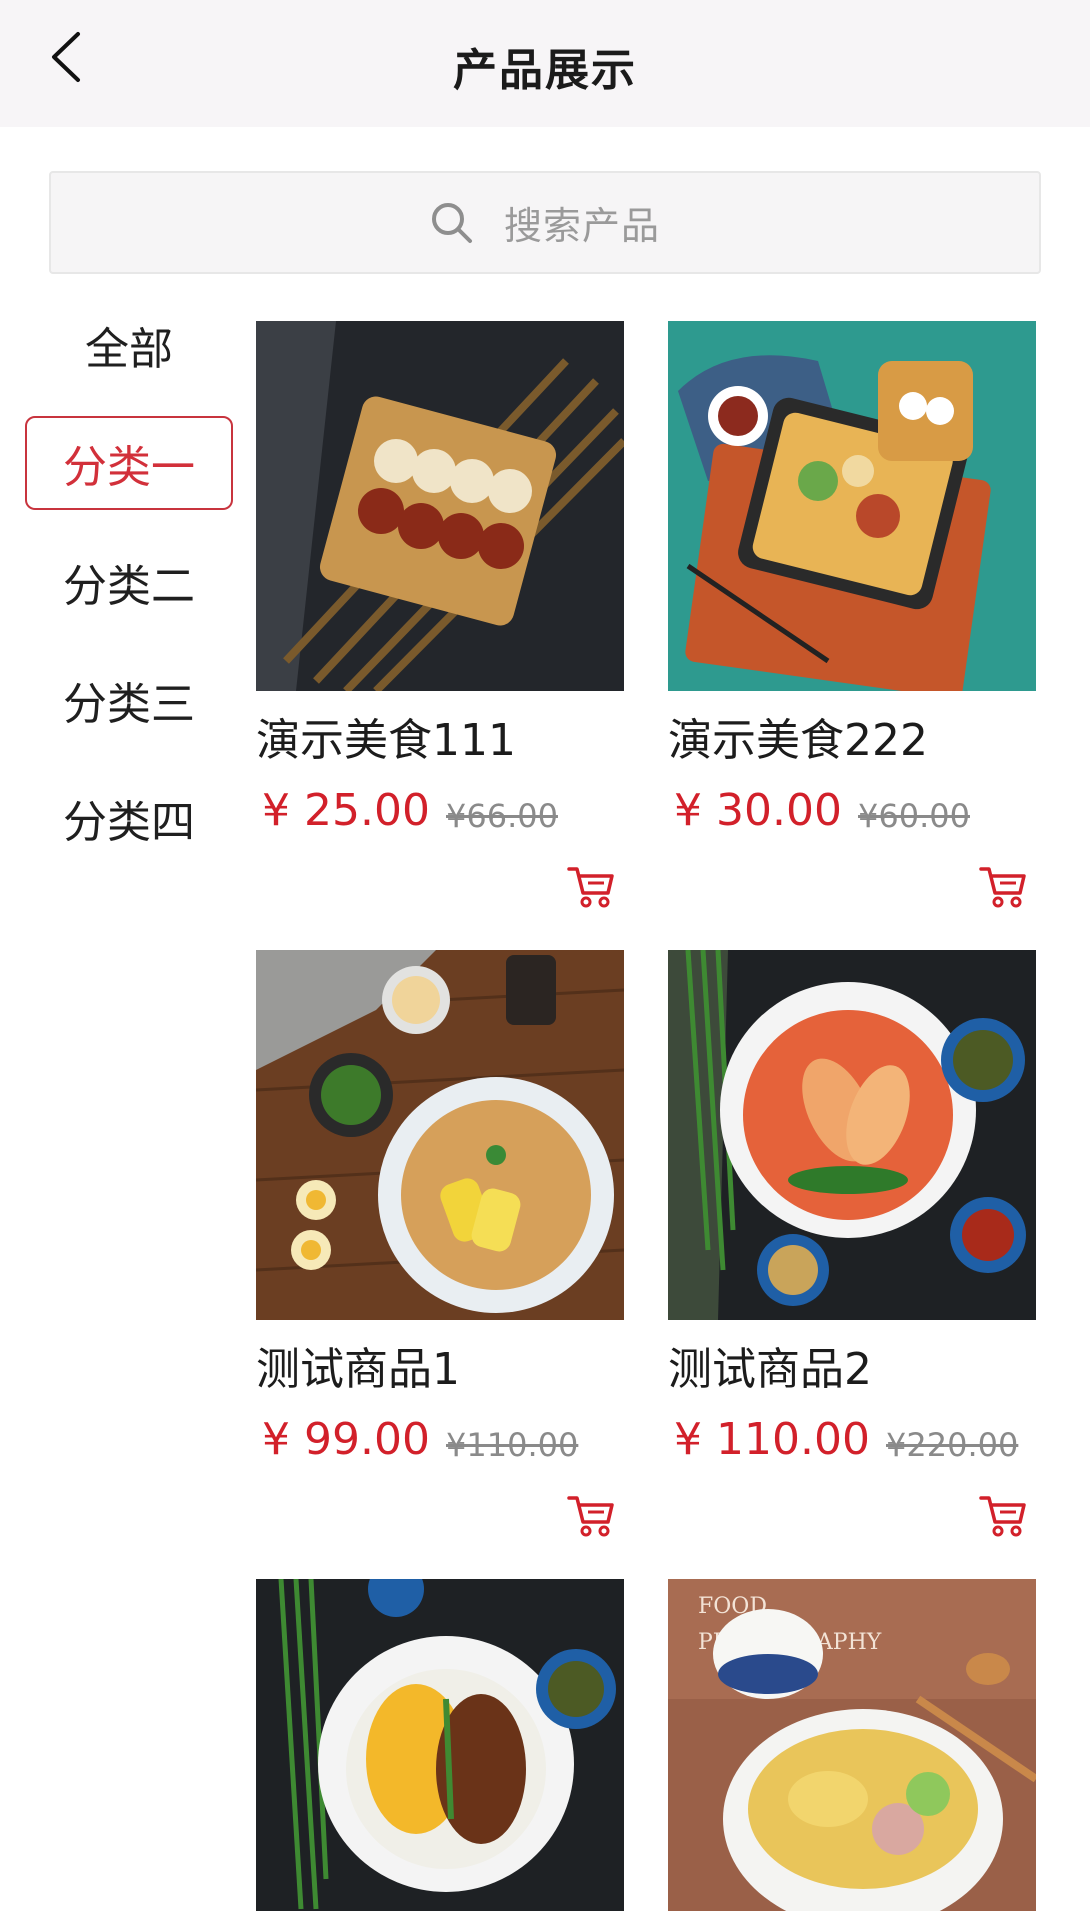 Image resolution: width=1090 pixels, height=1911 pixels. I want to click on page-title: 产品展示, so click(545, 70).